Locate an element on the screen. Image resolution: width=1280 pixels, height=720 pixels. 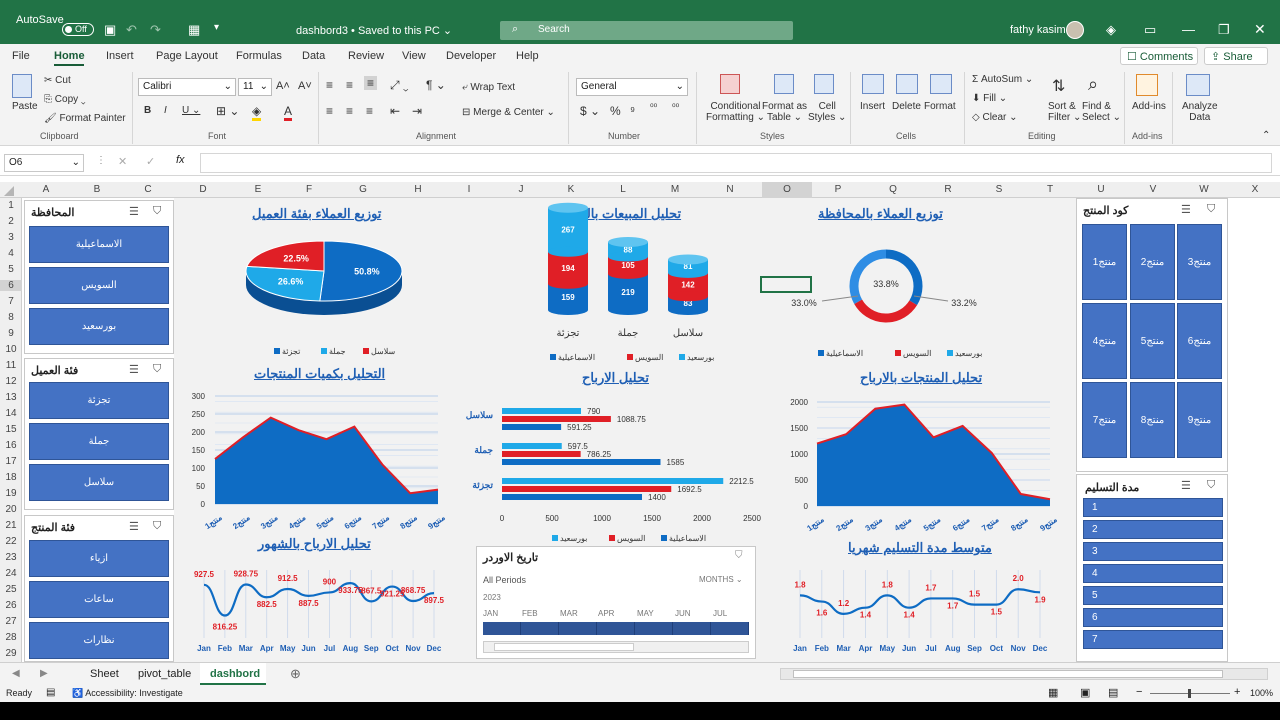
row-18: 18 is located at coordinates (11, 477).